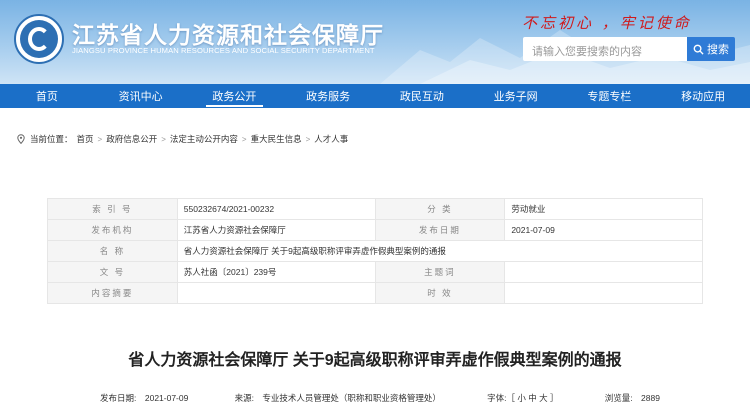  I want to click on date-label: 发布日期, so click(440, 230).